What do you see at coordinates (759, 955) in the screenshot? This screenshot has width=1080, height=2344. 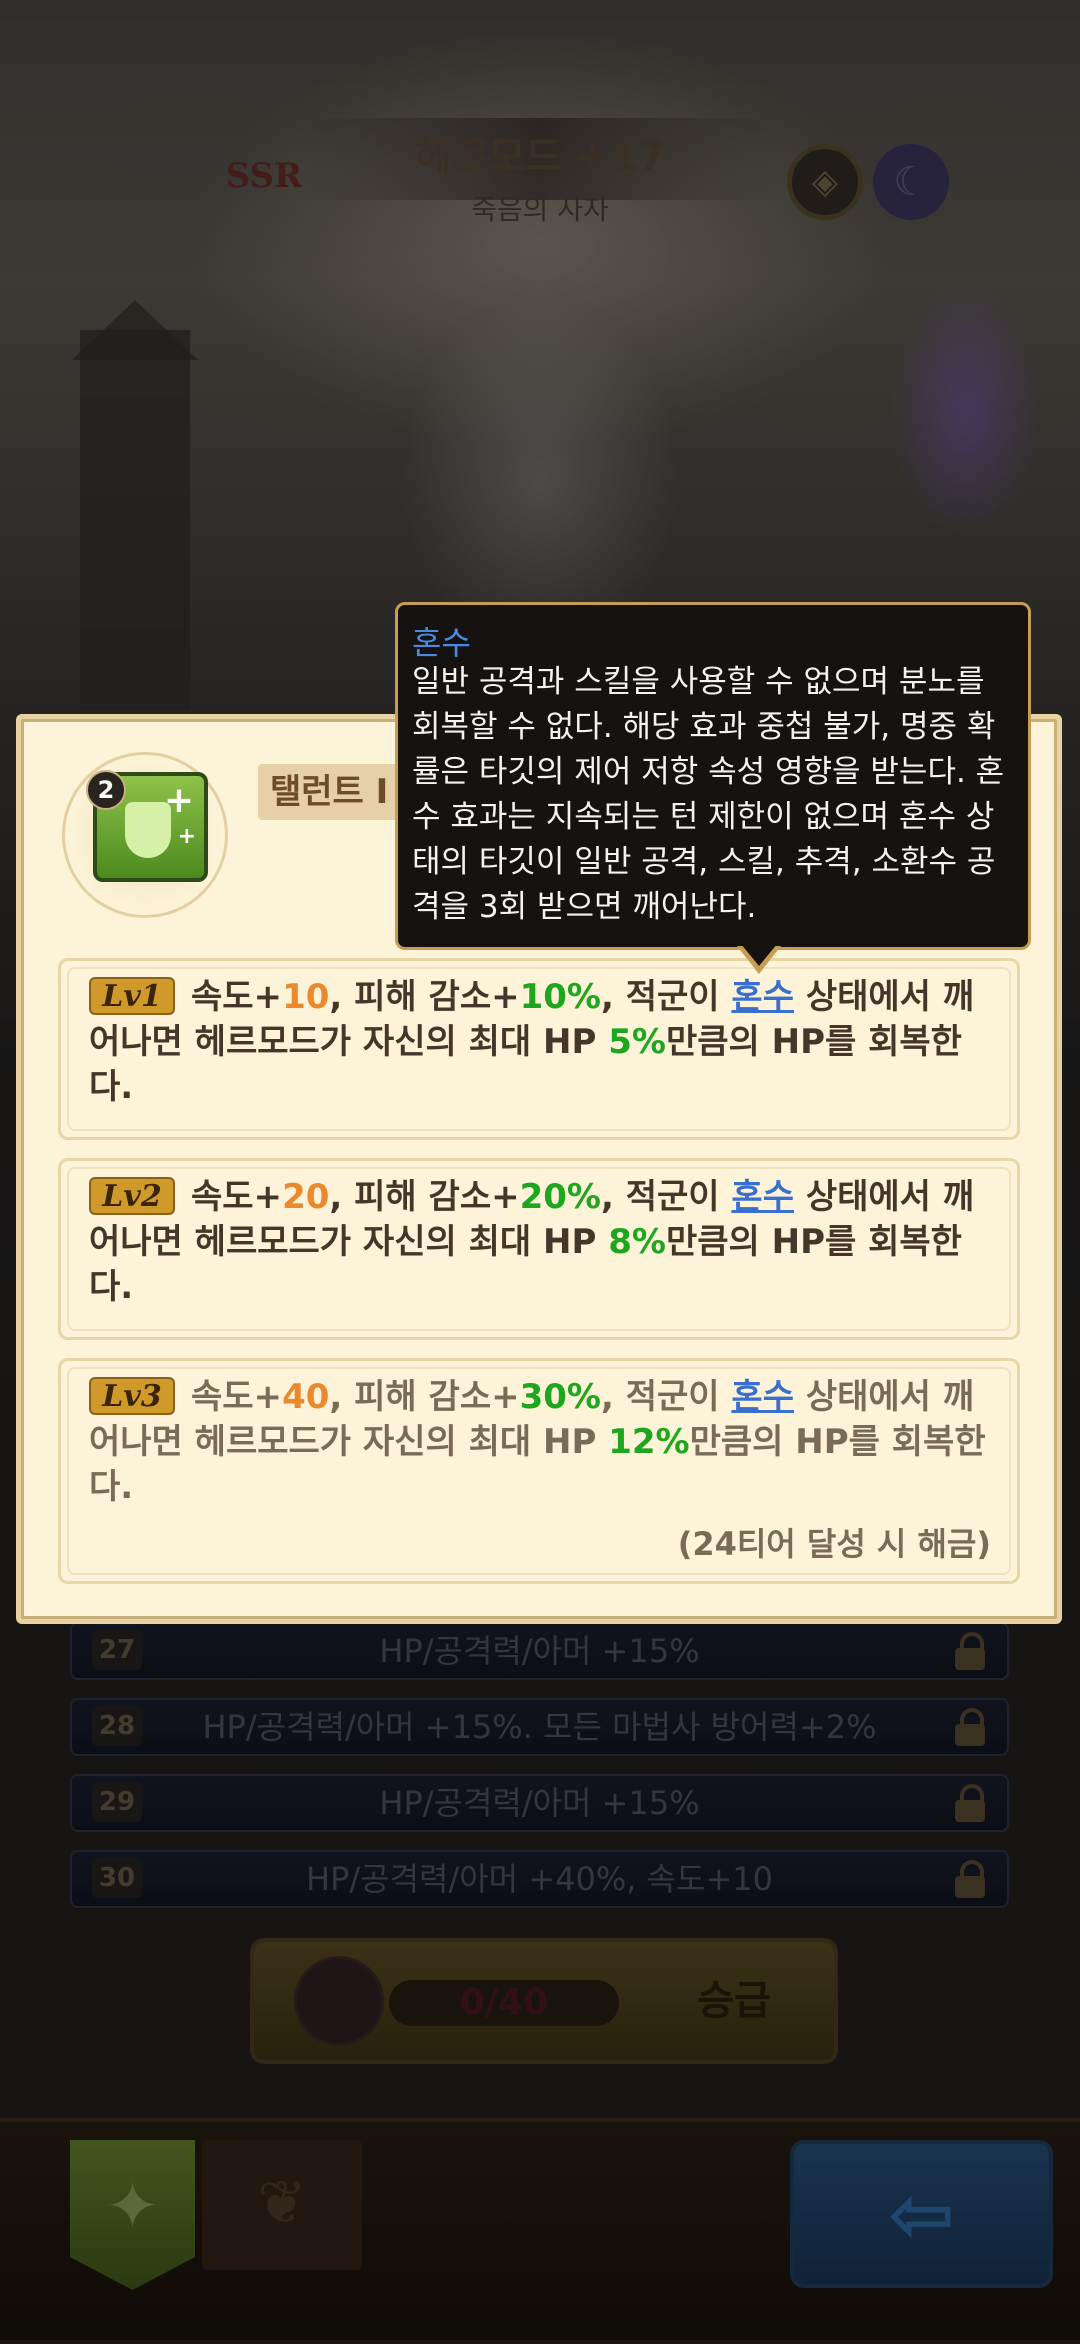 I see `tooltip-arrow-inner` at bounding box center [759, 955].